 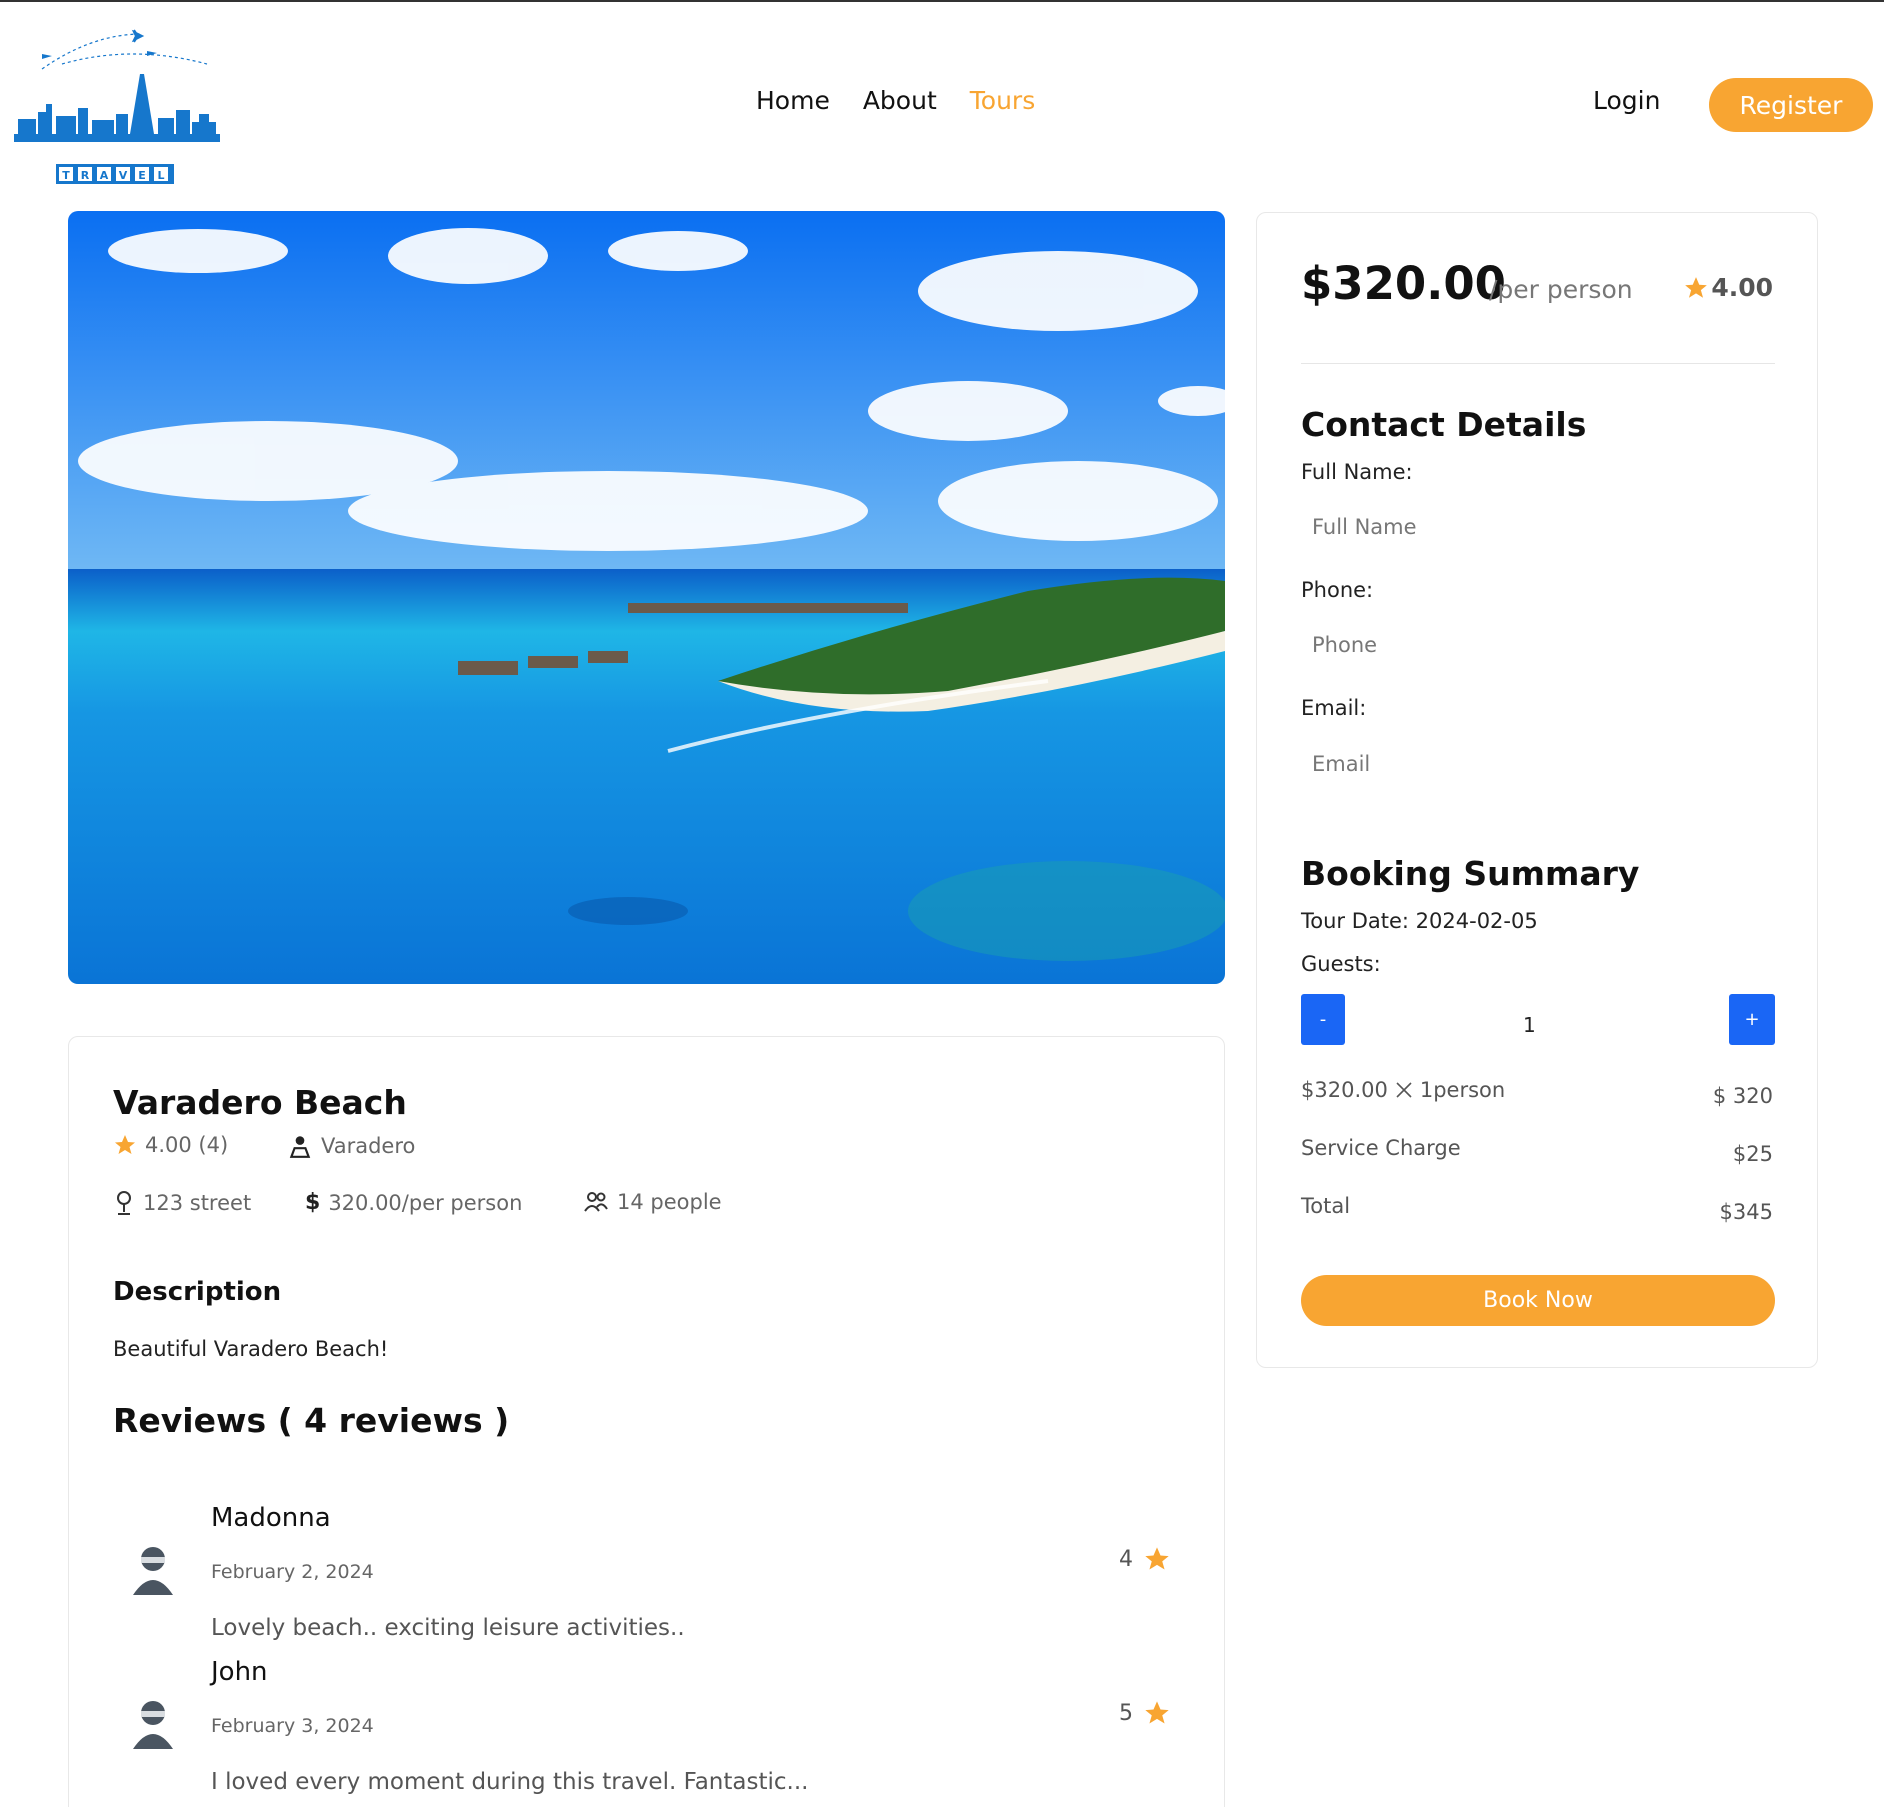 I want to click on email-label: Email:, so click(x=1334, y=708).